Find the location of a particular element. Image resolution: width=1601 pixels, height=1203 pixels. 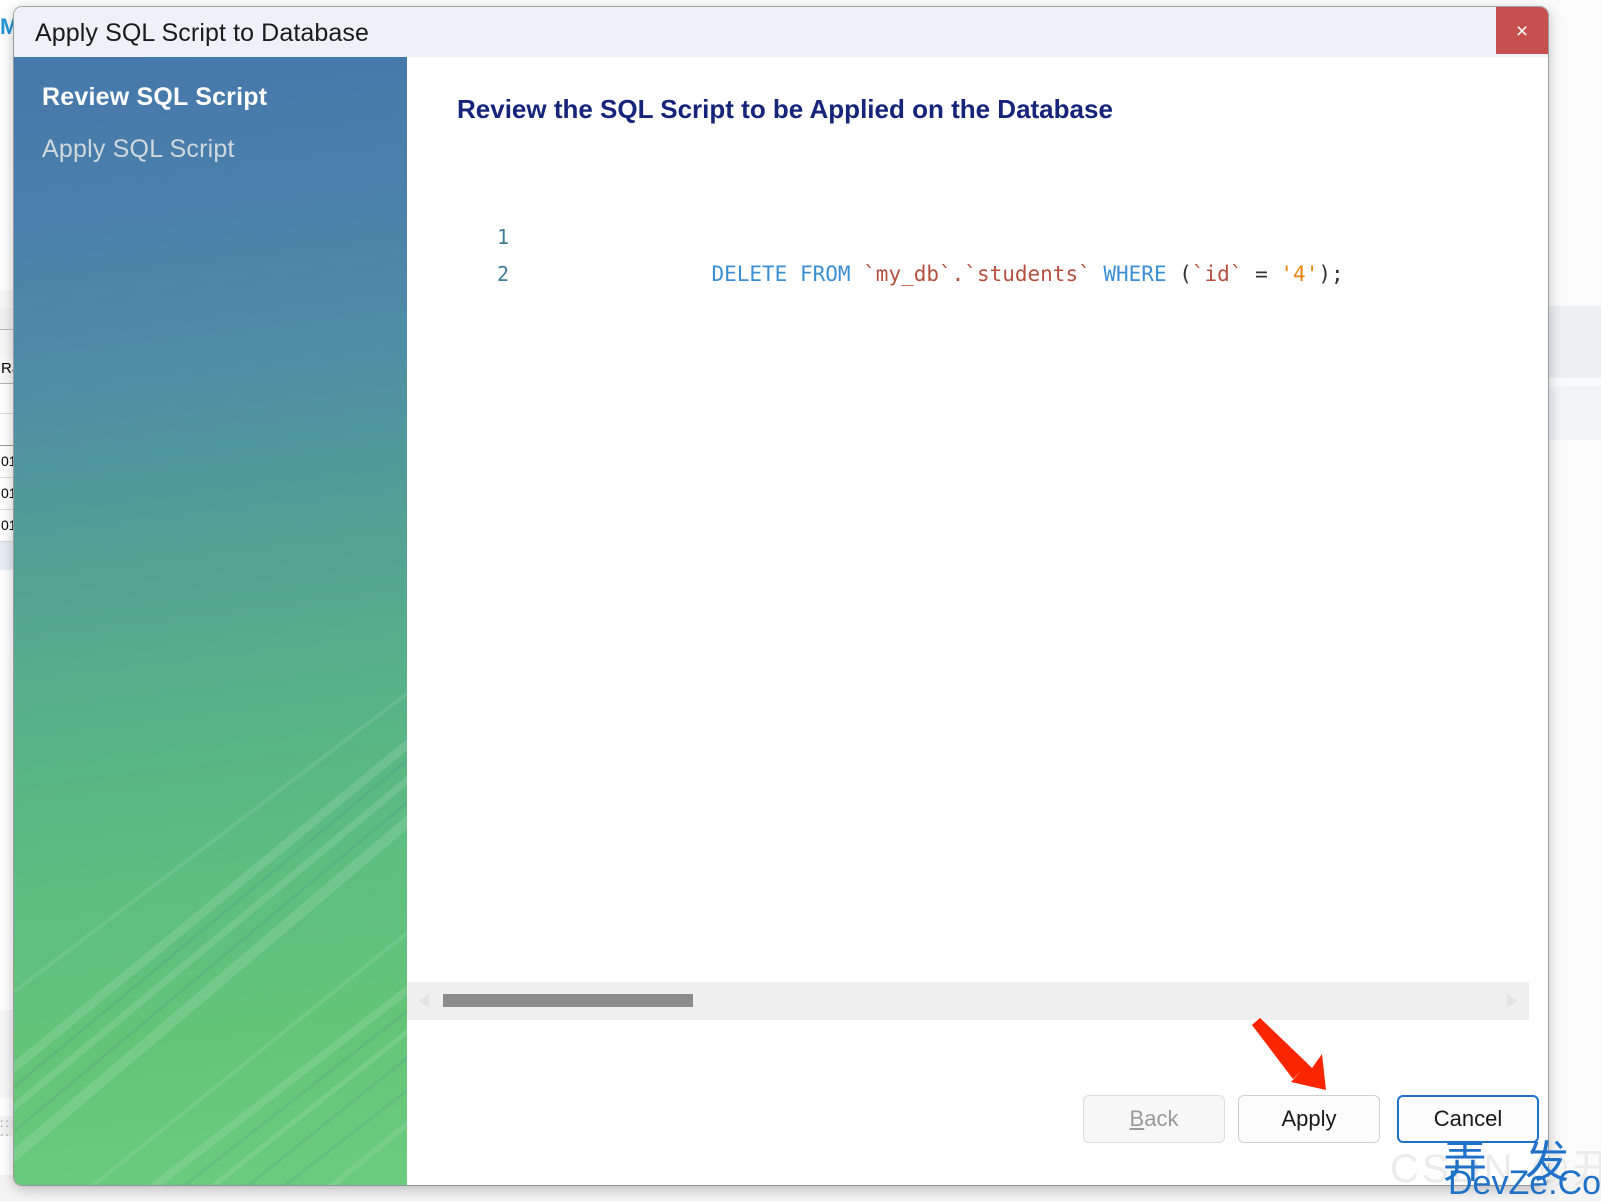

cancel-button: Cancel is located at coordinates (1468, 1119).